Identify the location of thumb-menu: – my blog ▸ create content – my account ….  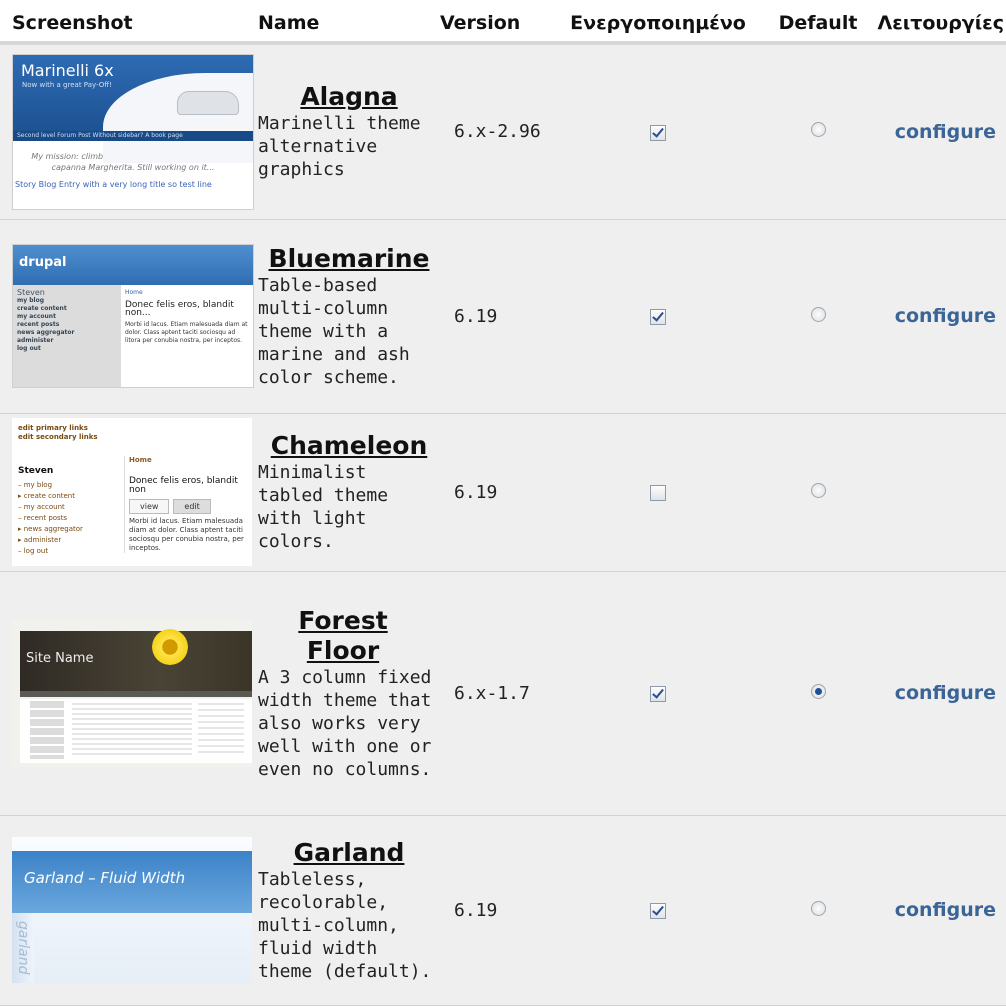
(50, 518).